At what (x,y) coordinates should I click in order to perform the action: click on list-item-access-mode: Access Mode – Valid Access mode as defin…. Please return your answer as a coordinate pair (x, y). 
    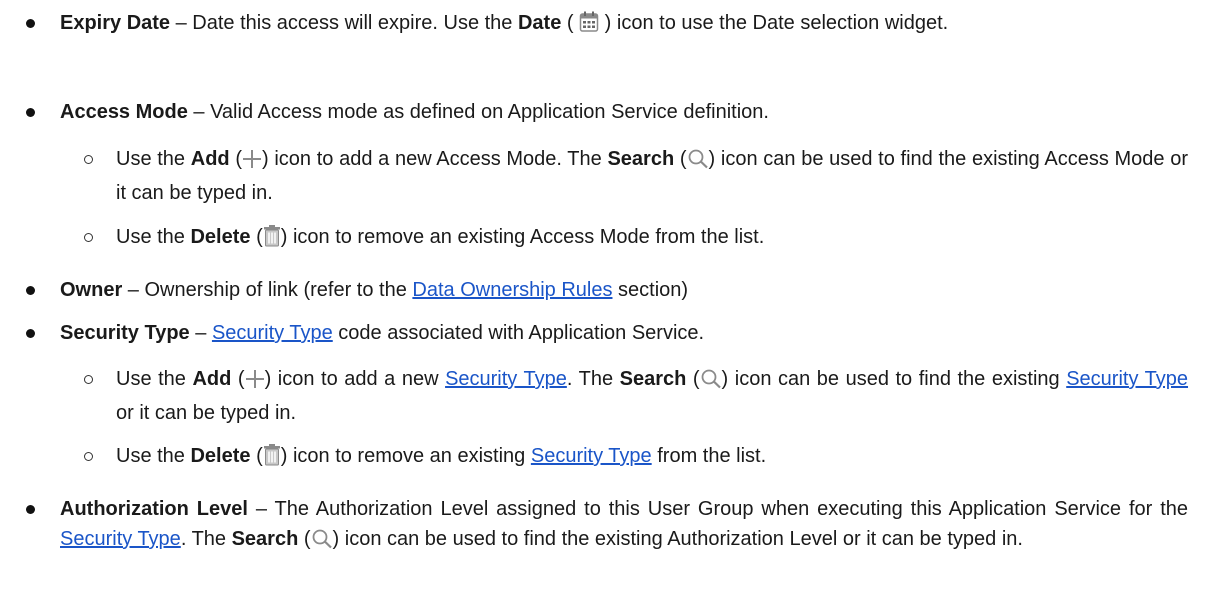
    Looking at the image, I should click on (607, 112).